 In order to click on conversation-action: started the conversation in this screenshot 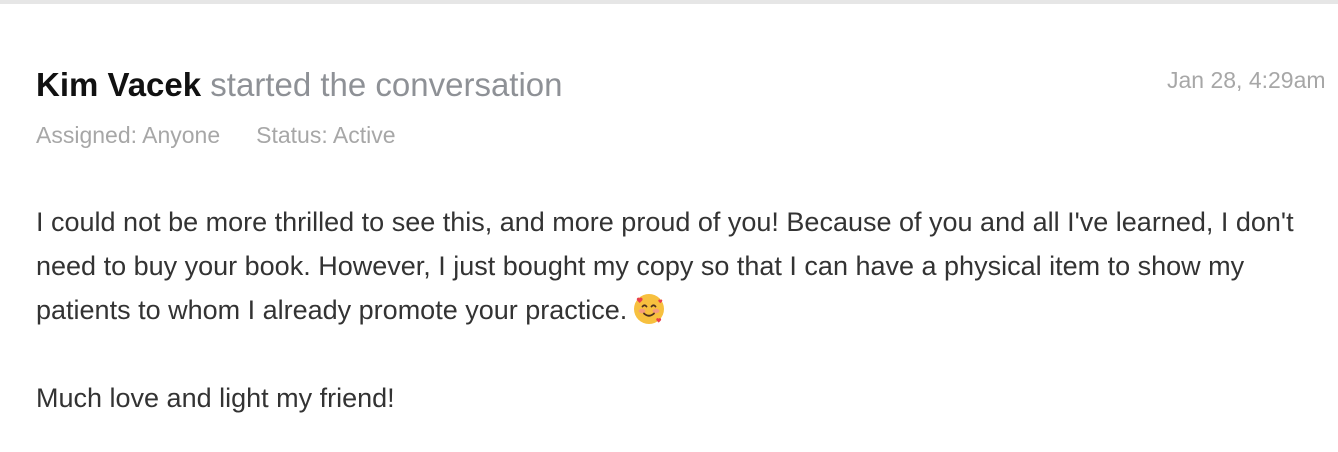, I will do `click(386, 84)`.